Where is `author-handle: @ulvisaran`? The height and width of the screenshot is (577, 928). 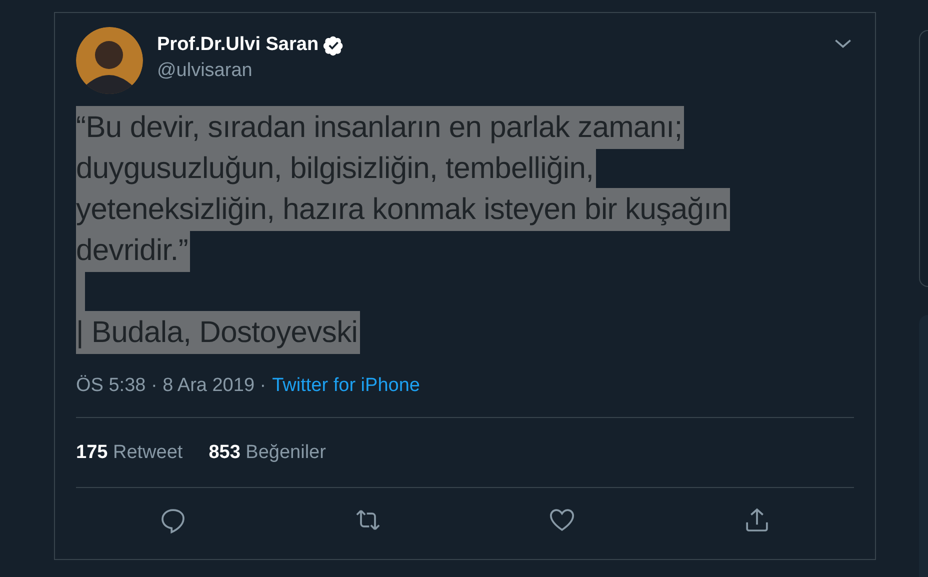 author-handle: @ulvisaran is located at coordinates (494, 71).